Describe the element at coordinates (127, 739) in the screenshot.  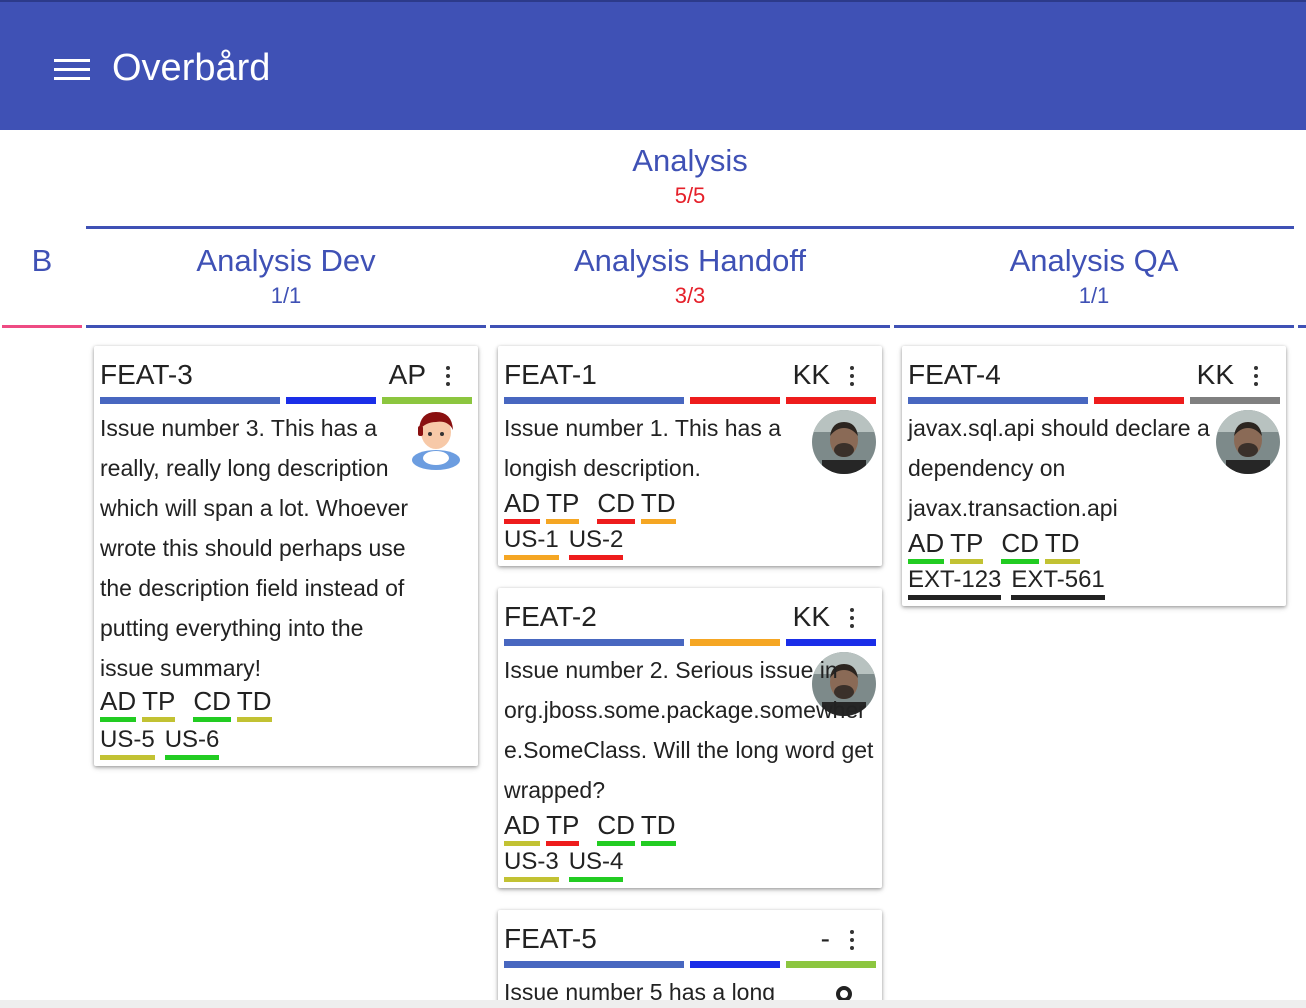
I see `linked-issue-key: US-5` at that location.